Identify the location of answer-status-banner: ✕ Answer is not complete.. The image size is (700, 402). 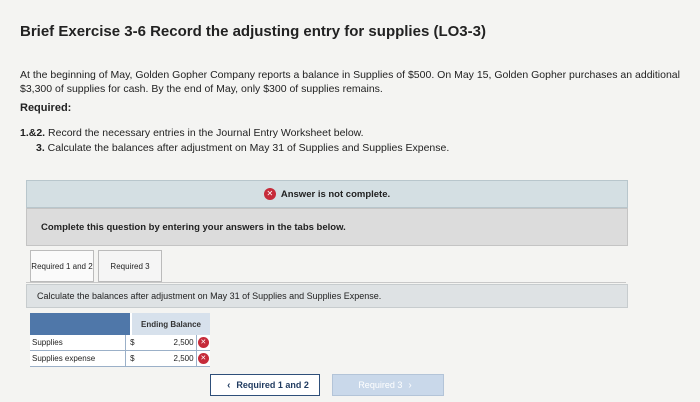
(327, 194).